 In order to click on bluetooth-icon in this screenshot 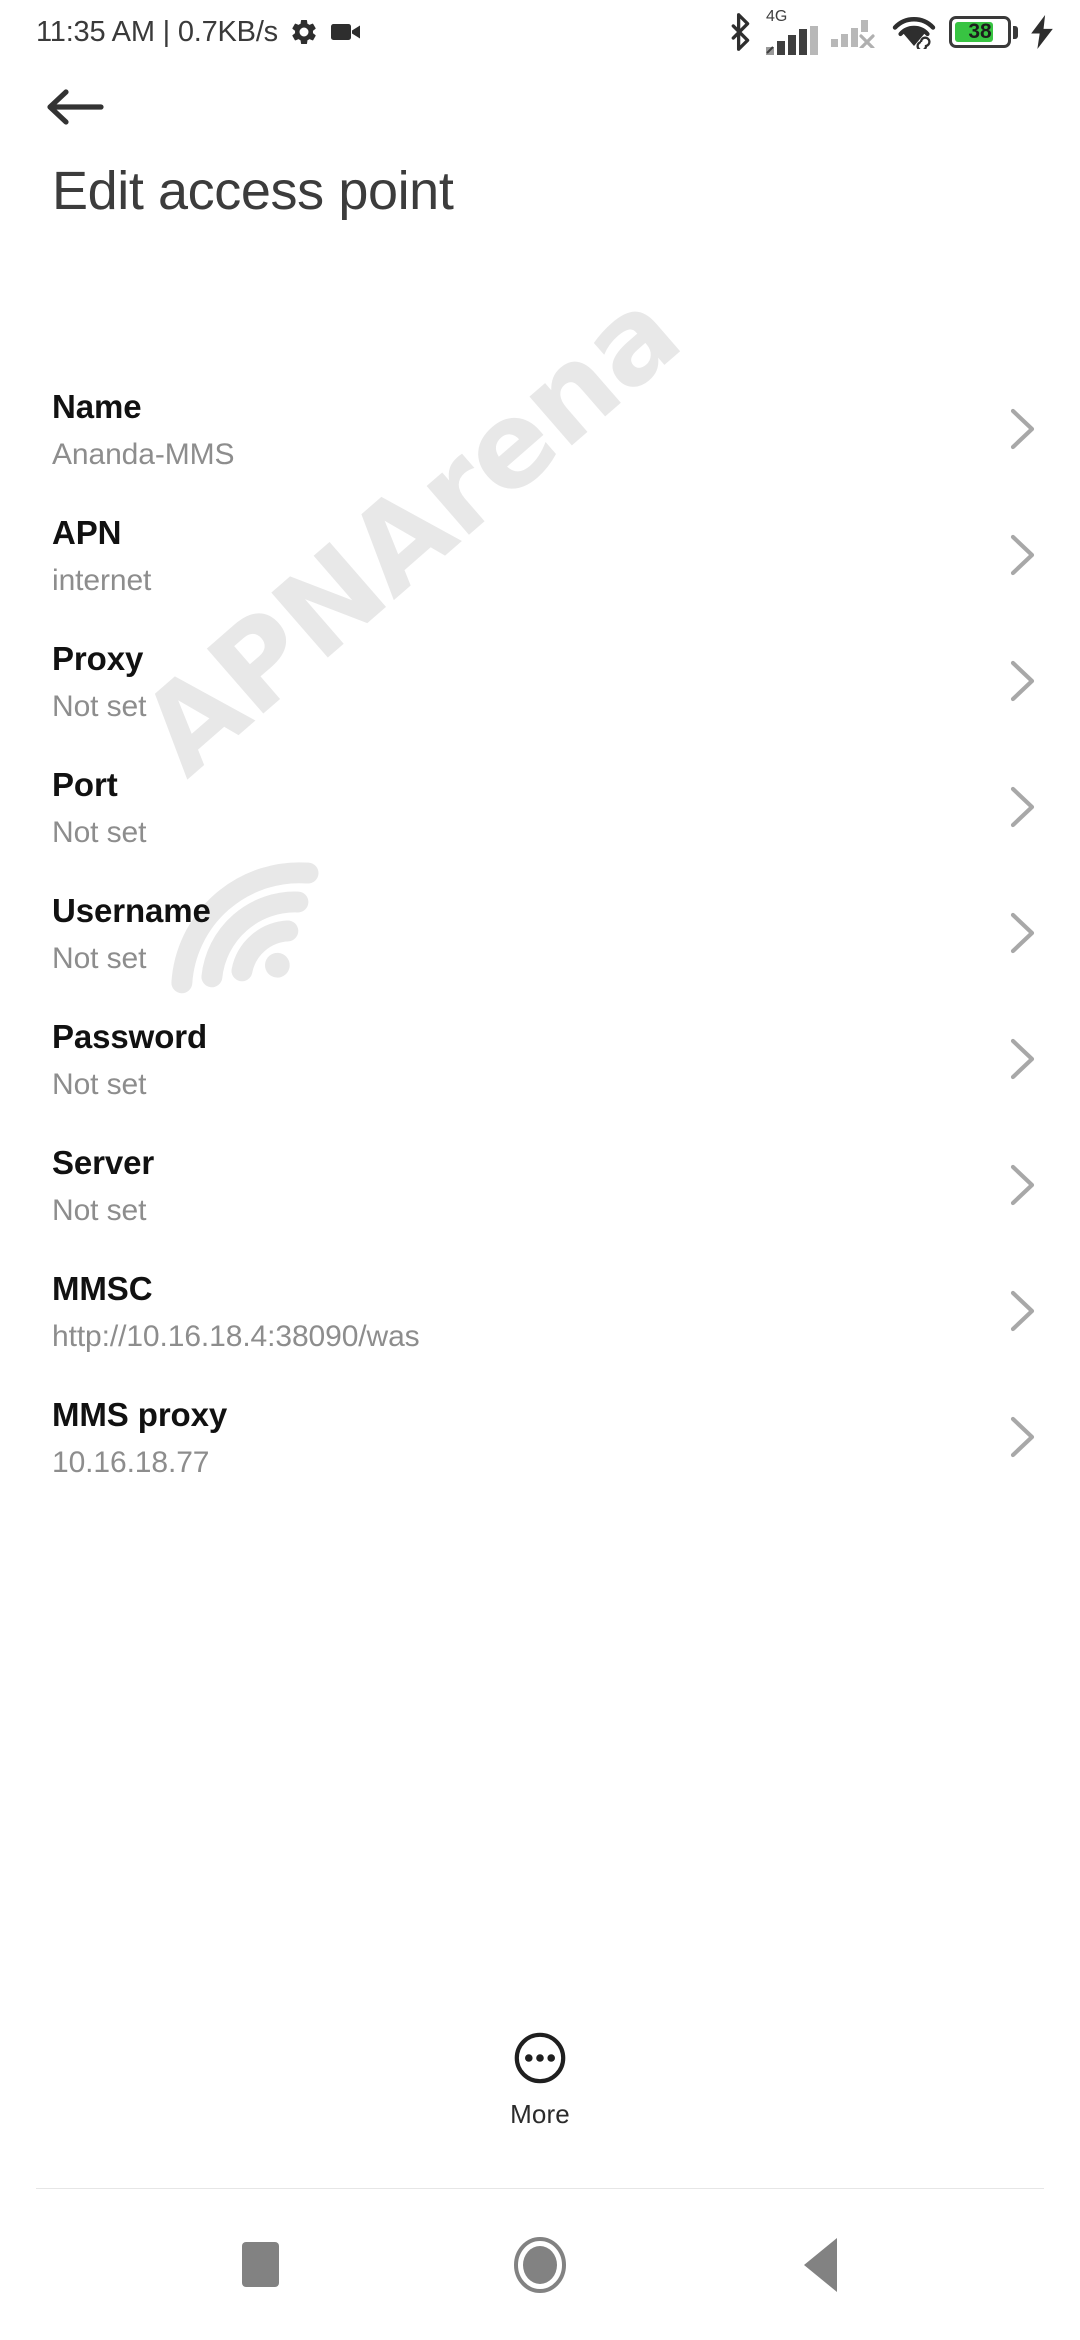, I will do `click(740, 32)`.